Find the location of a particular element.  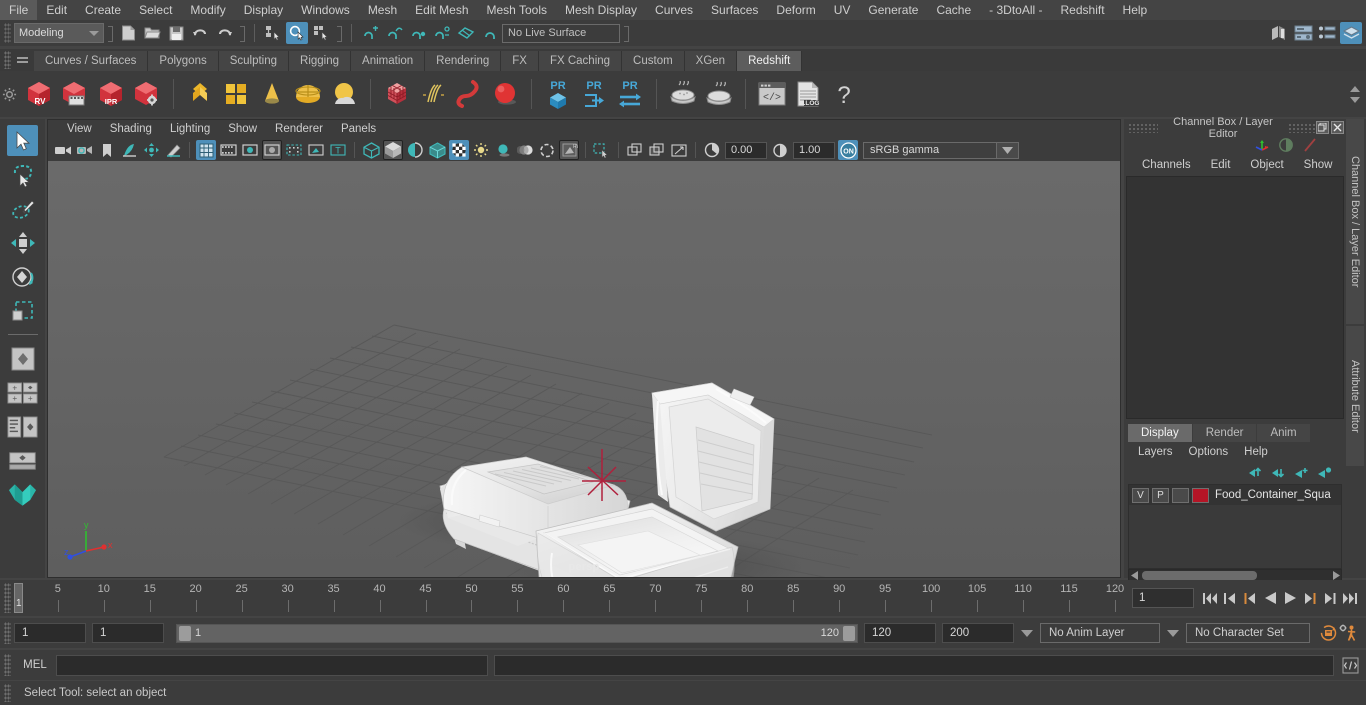

single-perspective-layout is located at coordinates (22, 358).